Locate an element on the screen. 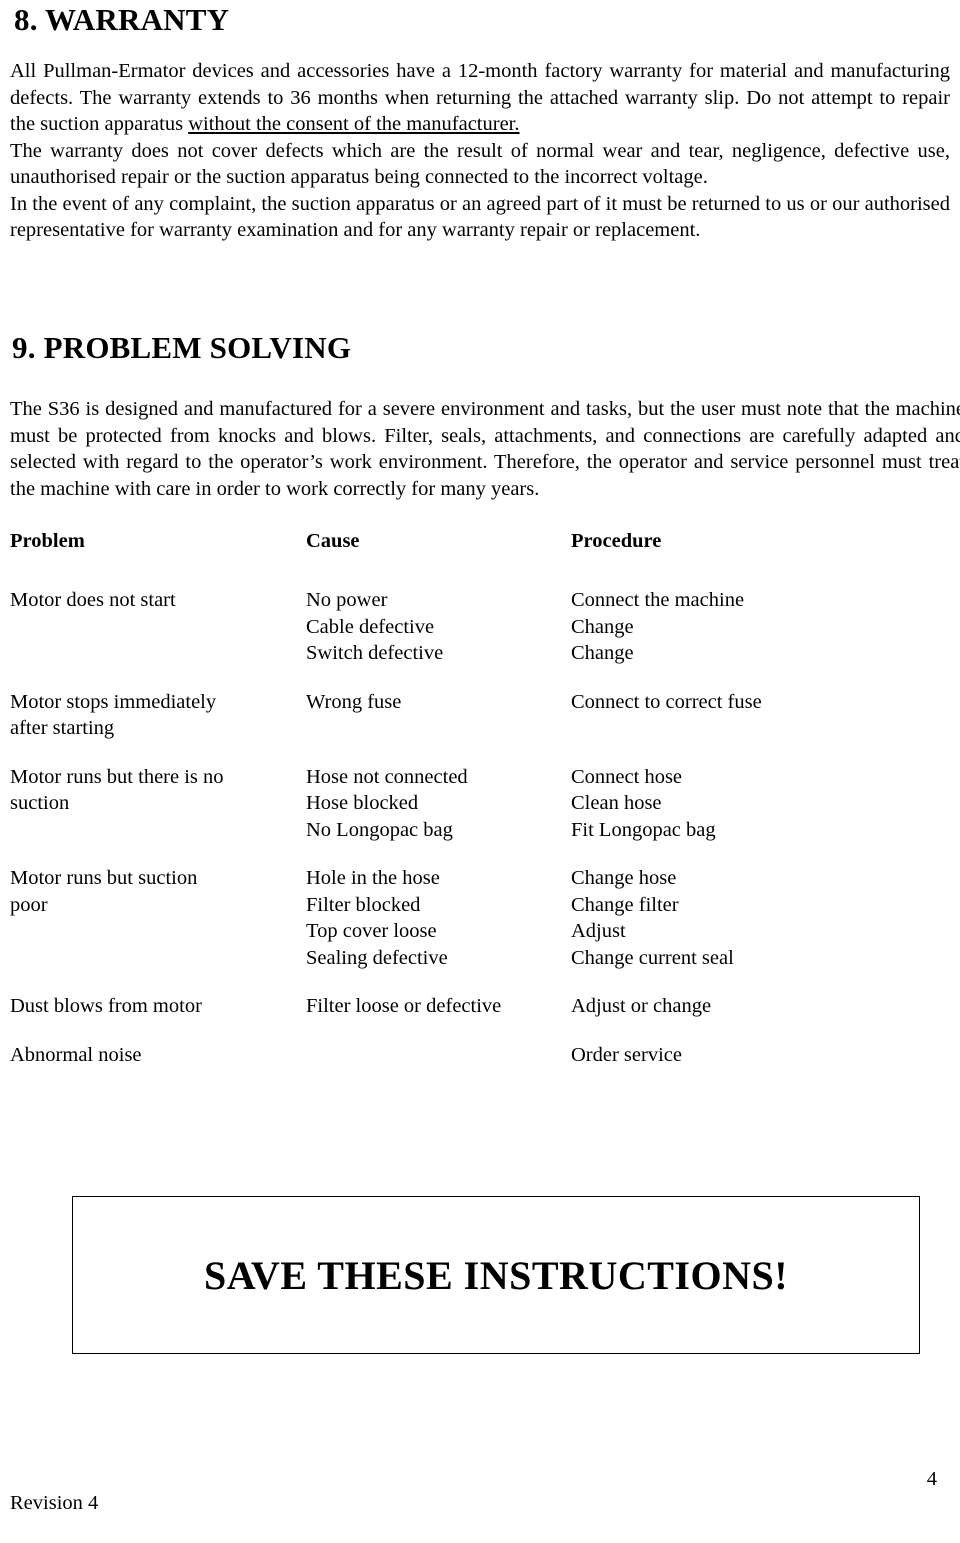 This screenshot has width=960, height=1543. cell-line: after starting is located at coordinates (62, 728).